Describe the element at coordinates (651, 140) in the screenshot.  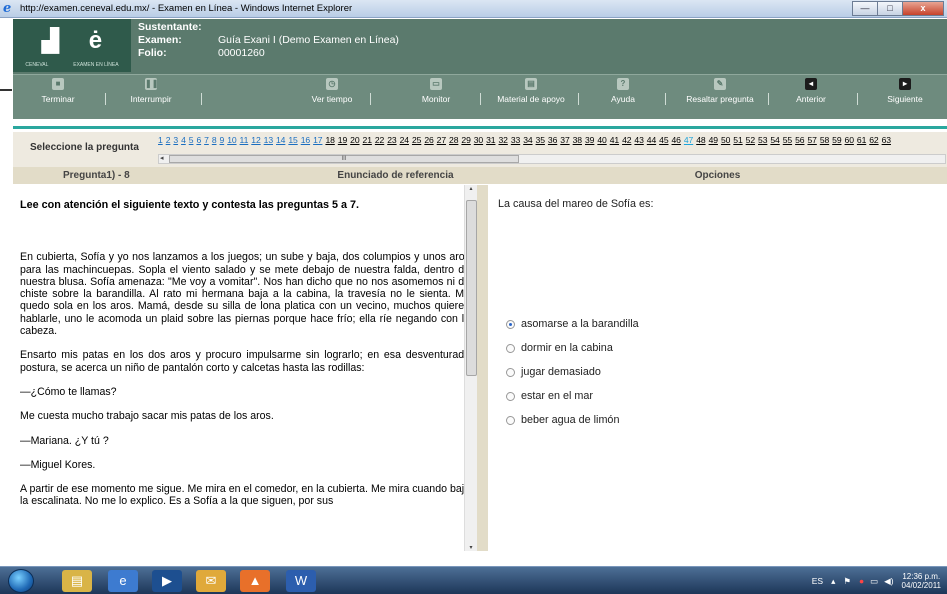
I see `question-link: 44` at that location.